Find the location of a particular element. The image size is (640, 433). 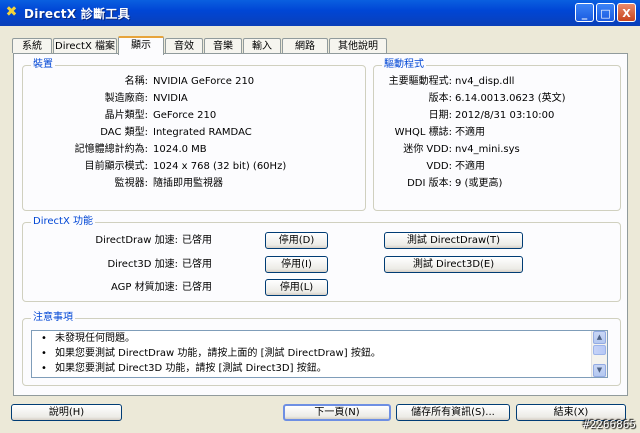

device-value: 1024 x 768 (32 bit) (60Hz) is located at coordinates (220, 166).